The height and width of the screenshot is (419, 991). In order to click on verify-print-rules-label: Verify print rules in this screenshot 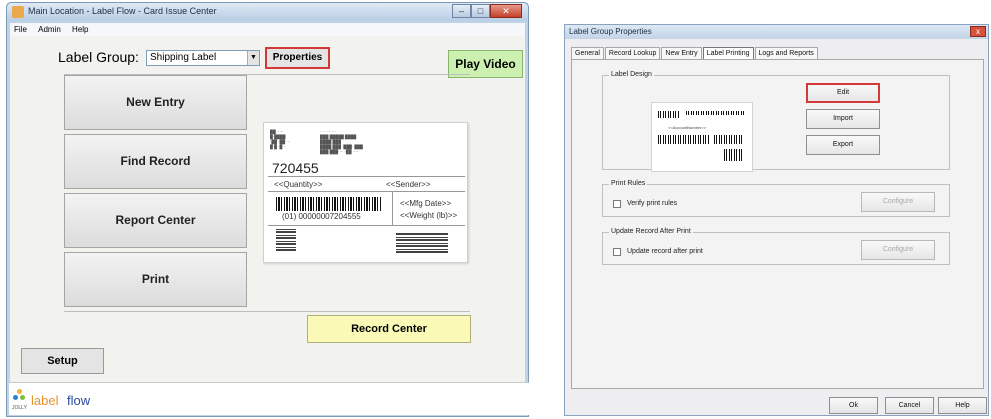, I will do `click(652, 203)`.